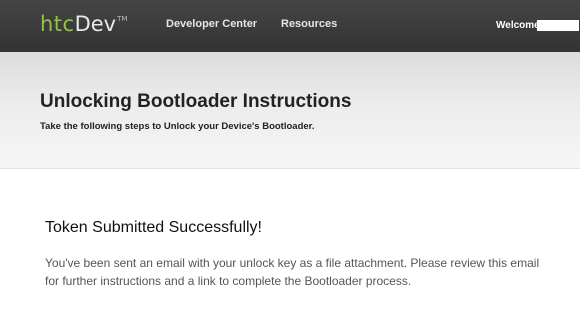  What do you see at coordinates (122, 19) in the screenshot?
I see `logo-trademark: TM` at bounding box center [122, 19].